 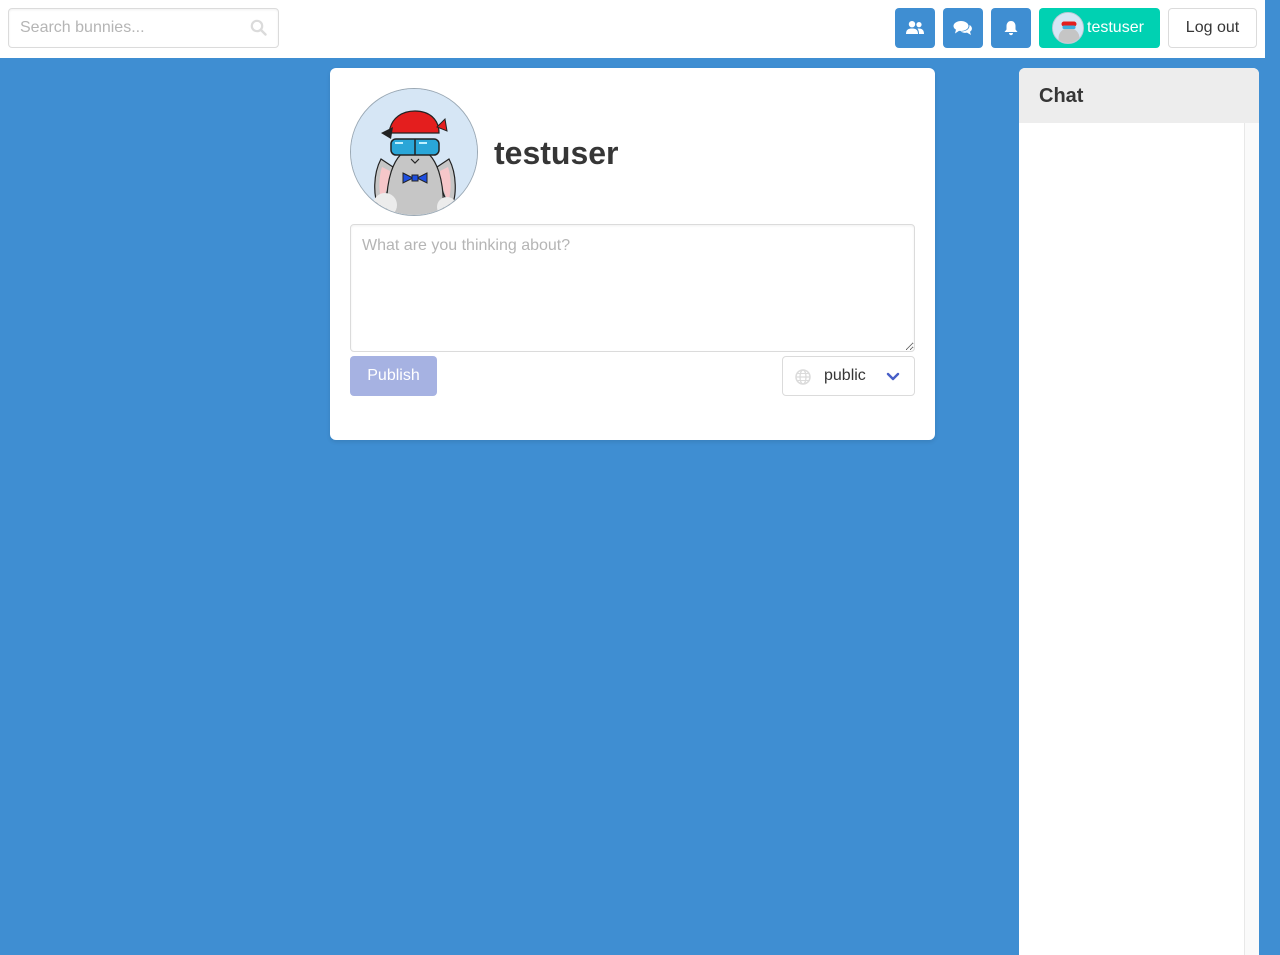 I want to click on post-textarea, so click(x=632, y=288).